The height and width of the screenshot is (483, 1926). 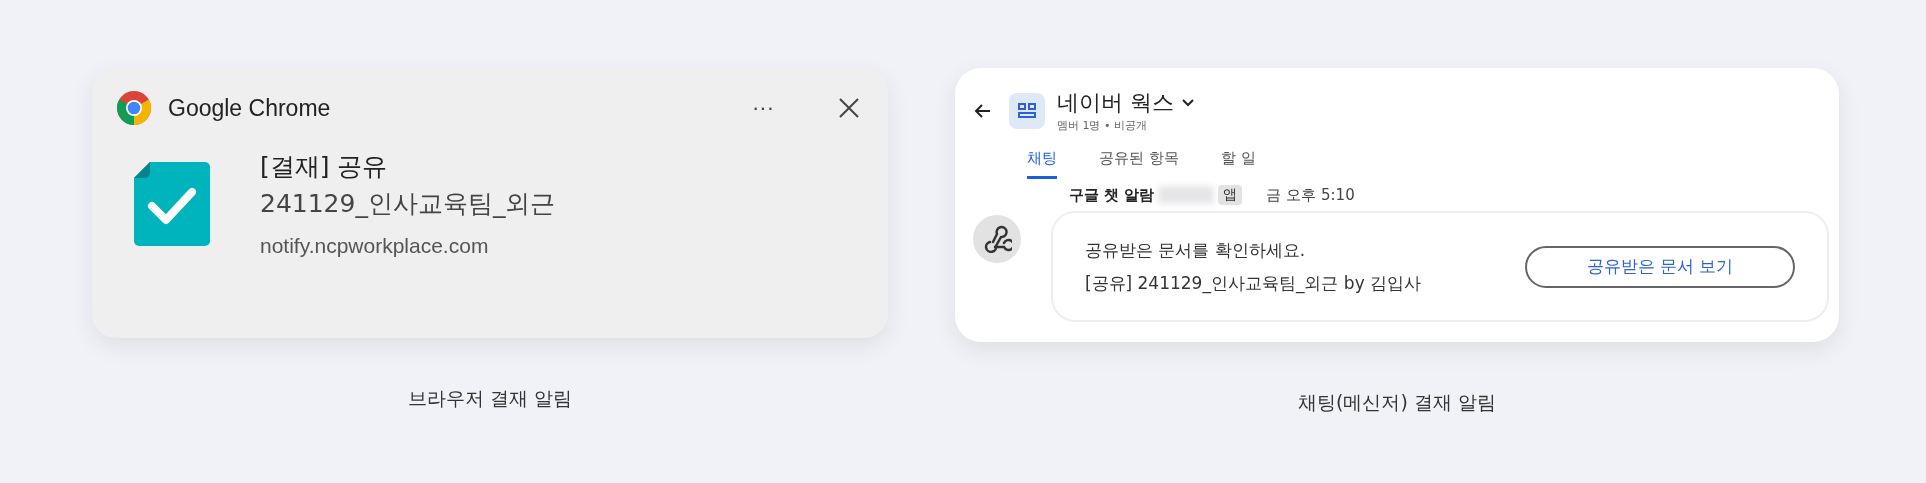 I want to click on space-title: 네이버 웍스, so click(x=1115, y=103).